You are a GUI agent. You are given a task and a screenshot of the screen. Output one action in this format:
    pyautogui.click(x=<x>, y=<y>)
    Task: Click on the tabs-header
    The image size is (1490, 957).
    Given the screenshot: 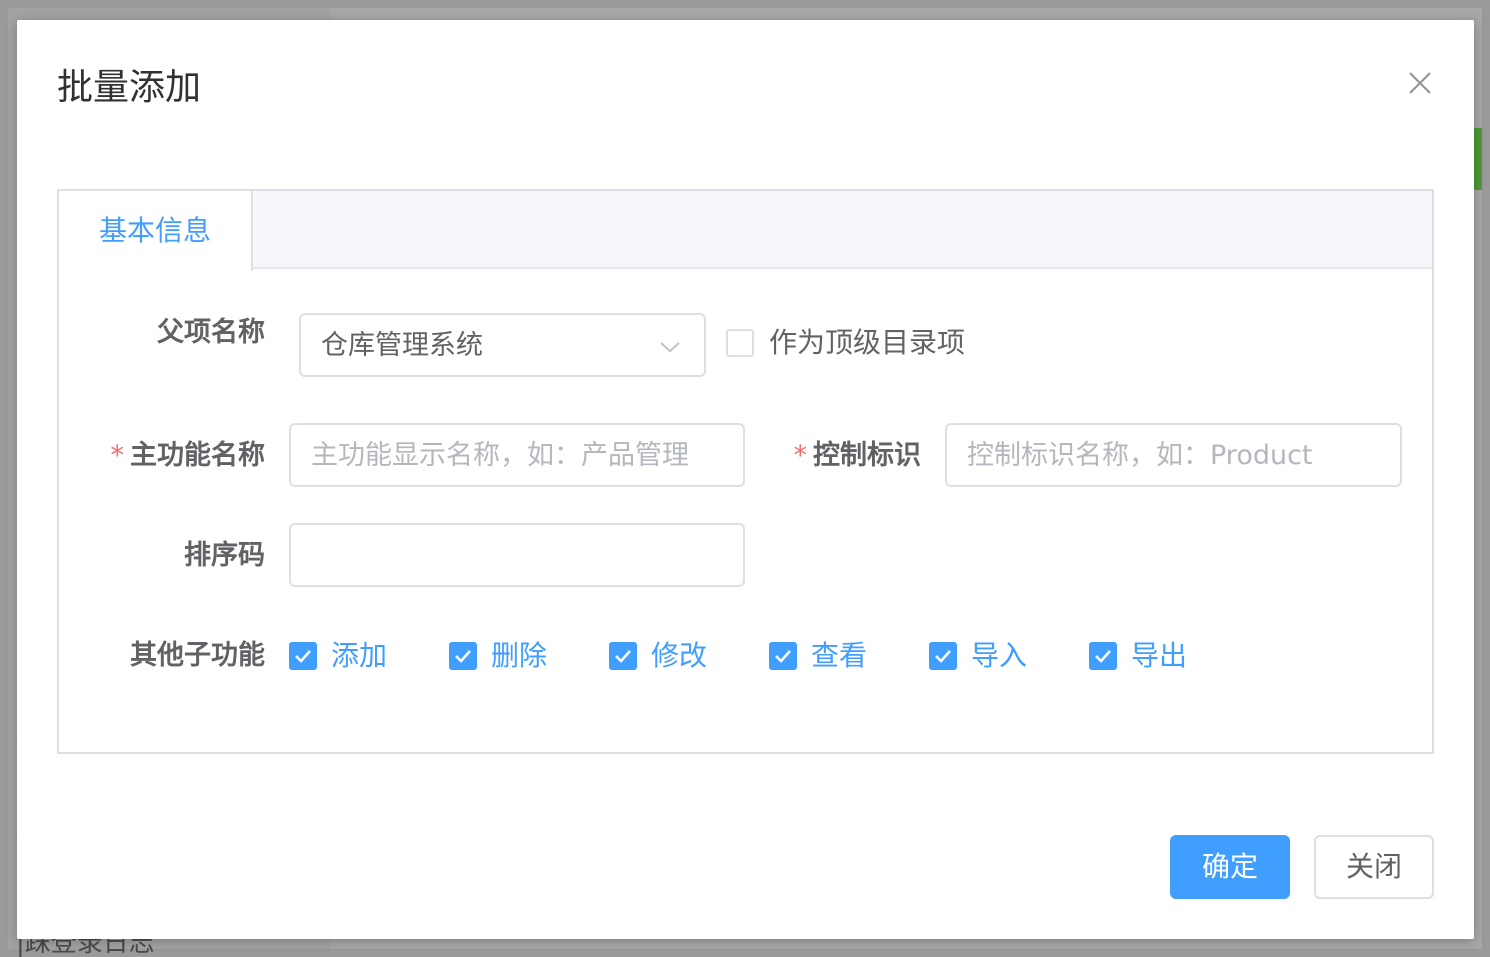 What is the action you would take?
    pyautogui.click(x=745, y=230)
    